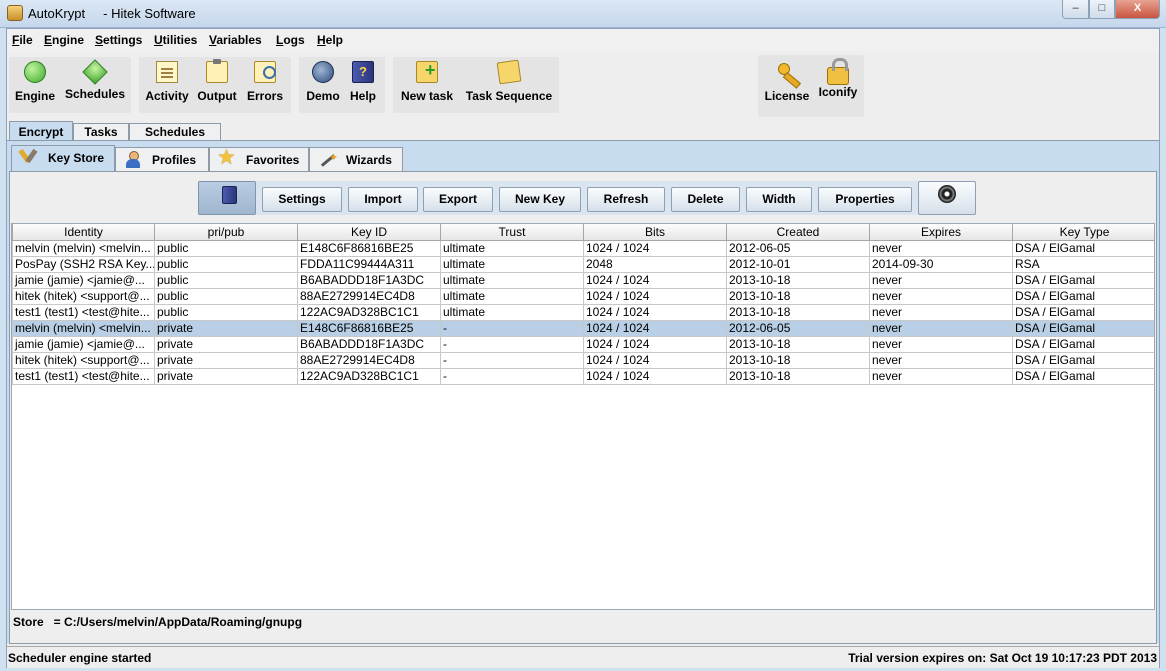 This screenshot has height=671, width=1166. Describe the element at coordinates (63, 158) in the screenshot. I see `tab-key-store: Key Store` at that location.